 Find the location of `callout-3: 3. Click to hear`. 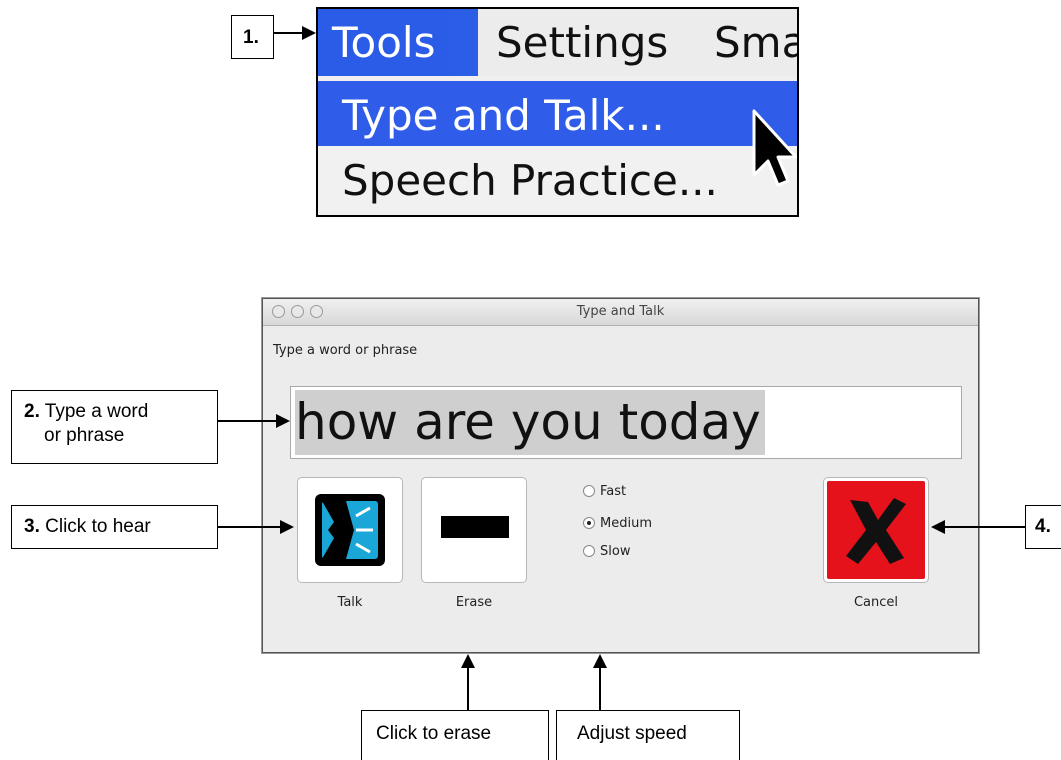

callout-3: 3. Click to hear is located at coordinates (114, 527).